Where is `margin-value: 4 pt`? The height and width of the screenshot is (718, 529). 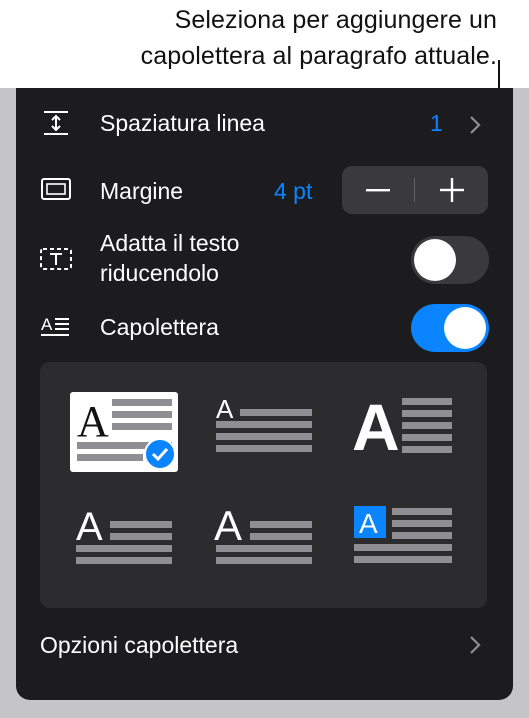
margin-value: 4 pt is located at coordinates (293, 191).